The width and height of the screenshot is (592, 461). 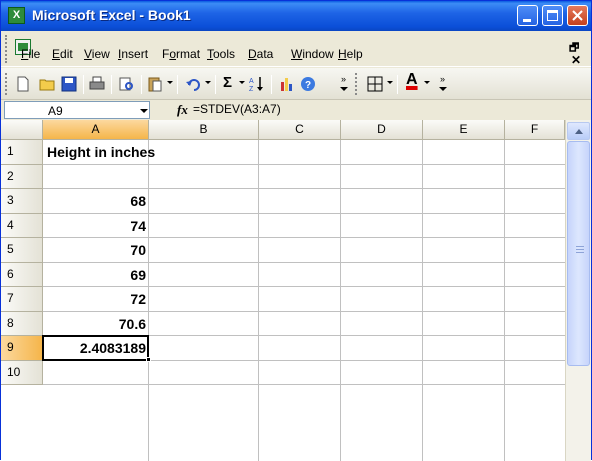 What do you see at coordinates (144, 111) in the screenshot?
I see `name-box-dropdown-icon` at bounding box center [144, 111].